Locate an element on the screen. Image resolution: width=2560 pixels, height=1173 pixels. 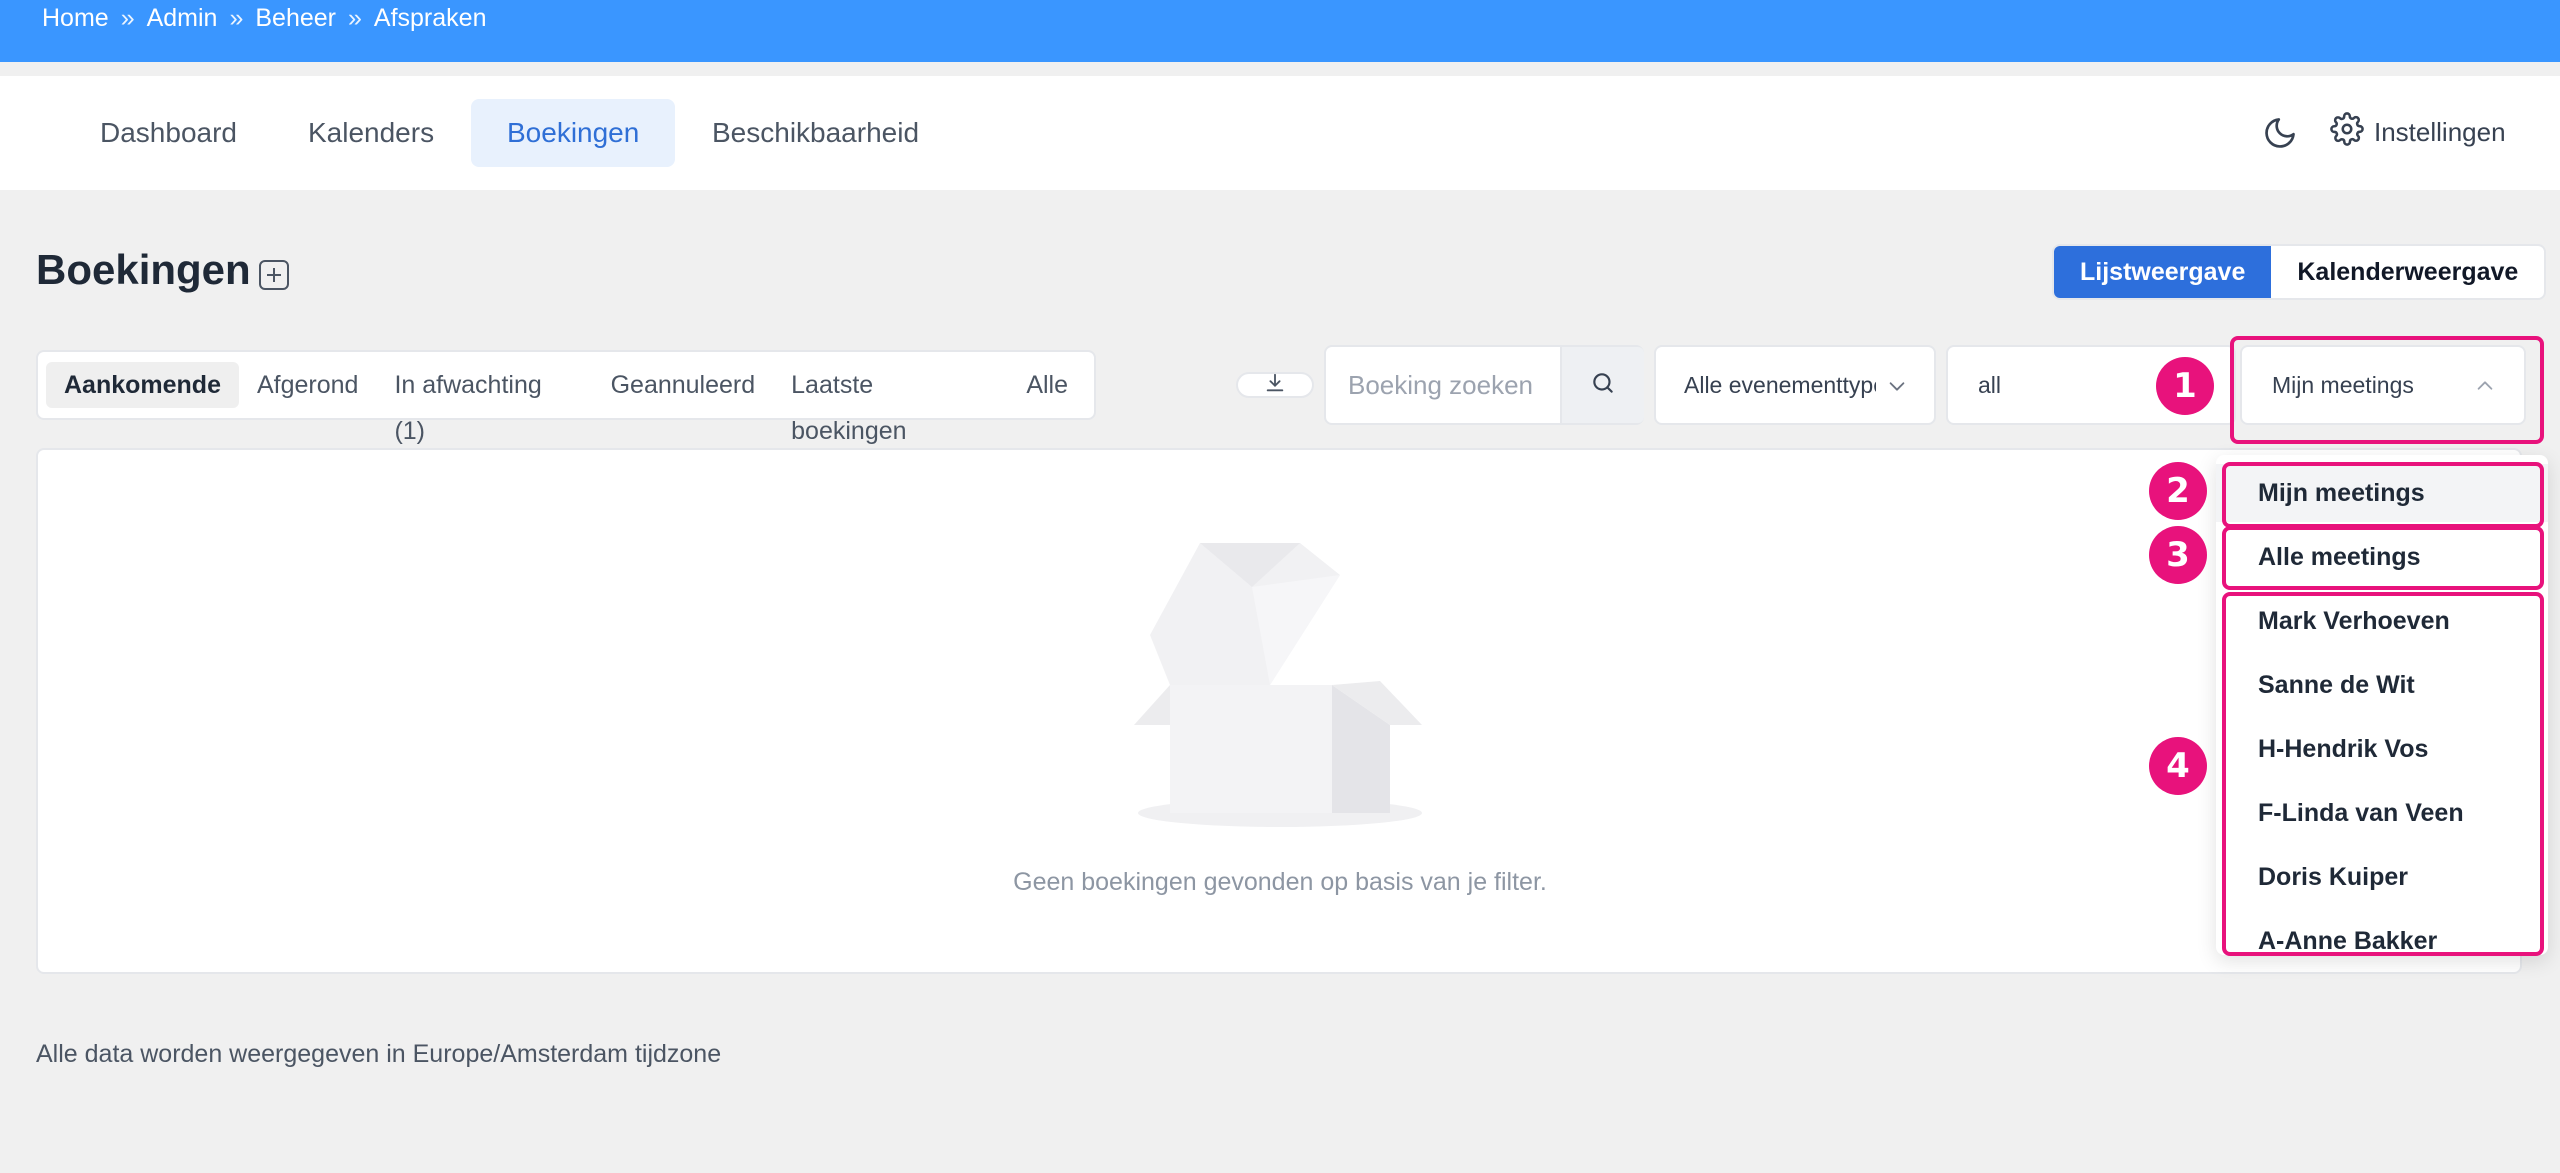
search-box is located at coordinates (1484, 385).